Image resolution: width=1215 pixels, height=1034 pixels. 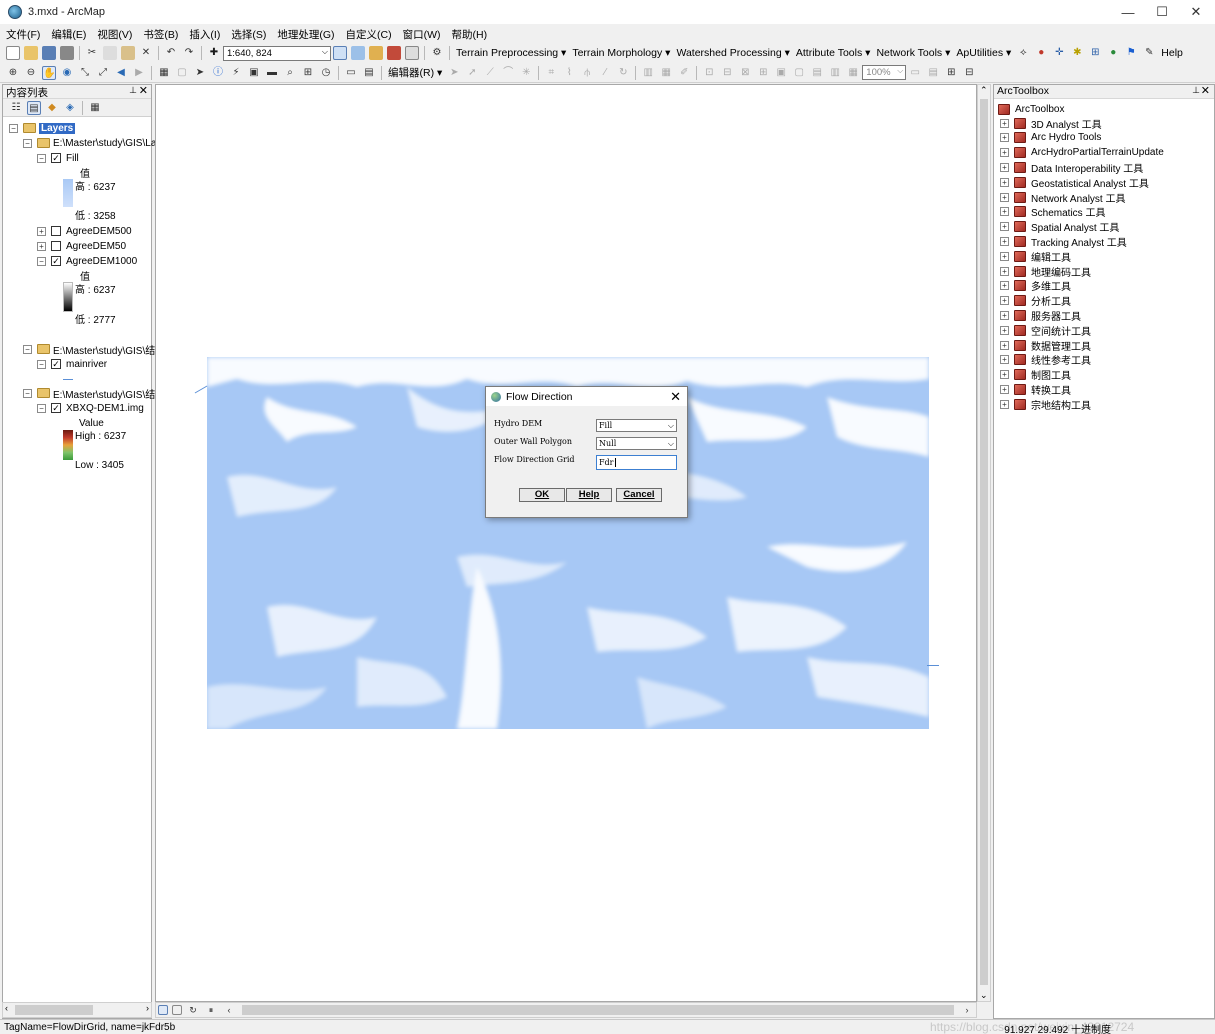 I want to click on toolbox-item: +3D Analyst 工具, so click(x=1051, y=123).